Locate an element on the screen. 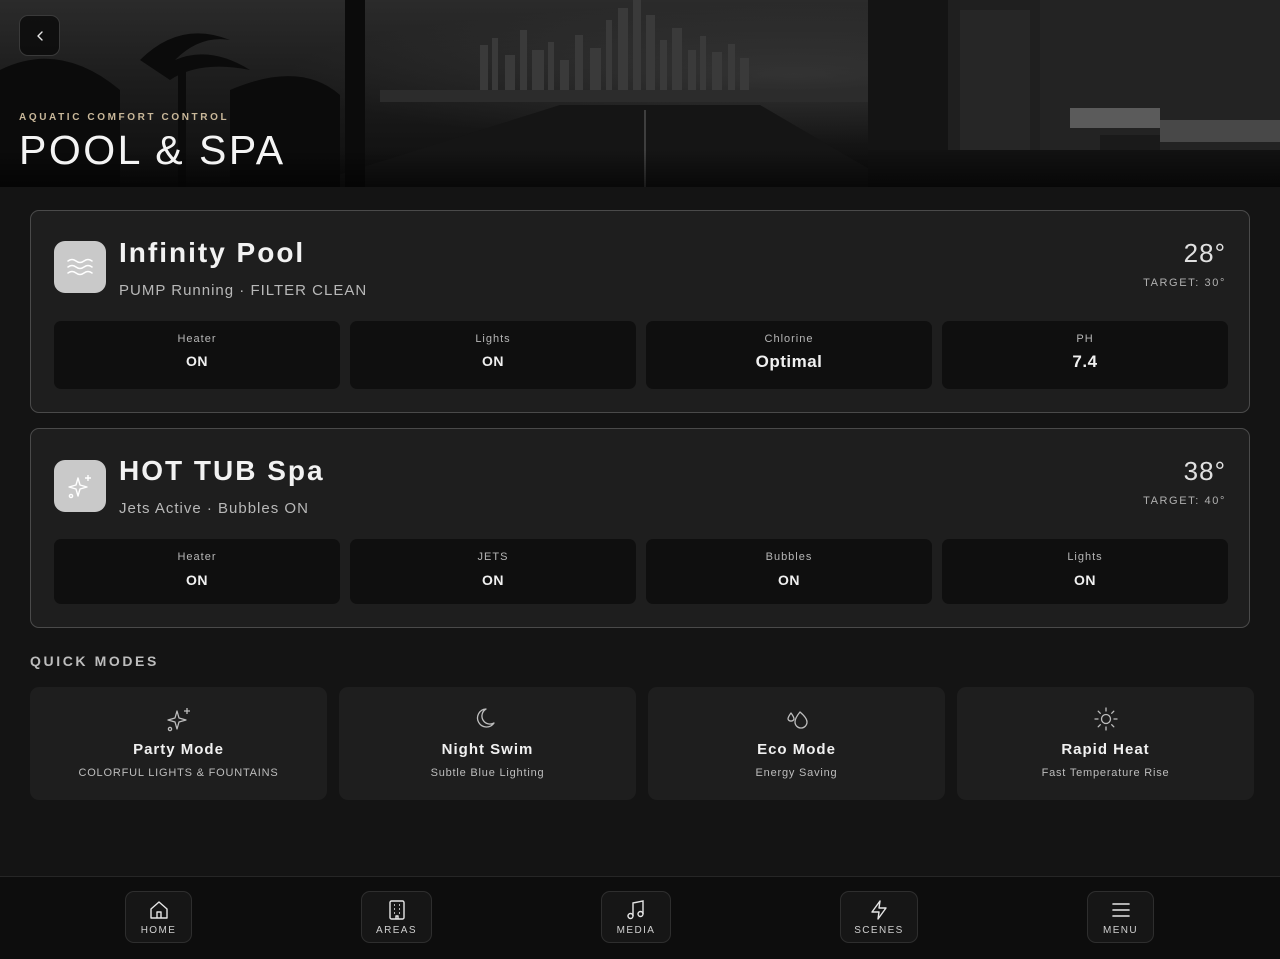  bubbles-stat: Bubbles ON is located at coordinates (789, 571).